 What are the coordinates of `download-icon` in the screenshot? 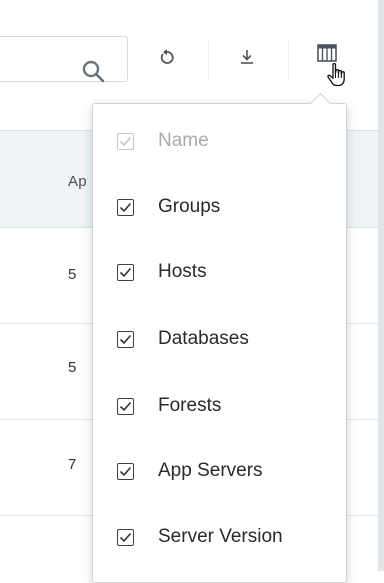 It's located at (247, 59).